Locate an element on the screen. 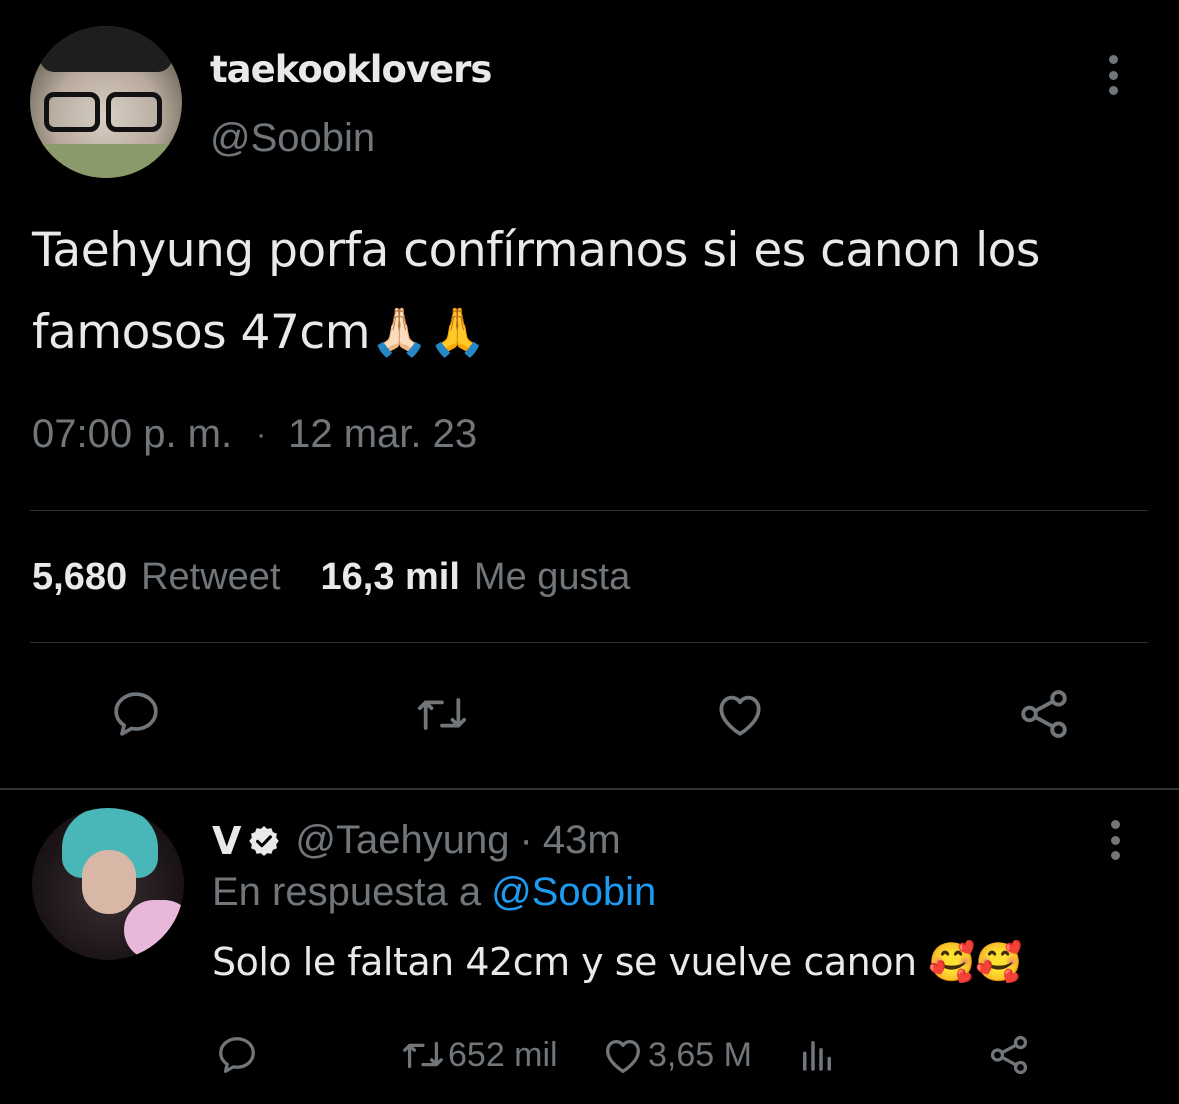 This screenshot has height=1104, width=1179. in-reply-mention: @Soobin is located at coordinates (573, 892).